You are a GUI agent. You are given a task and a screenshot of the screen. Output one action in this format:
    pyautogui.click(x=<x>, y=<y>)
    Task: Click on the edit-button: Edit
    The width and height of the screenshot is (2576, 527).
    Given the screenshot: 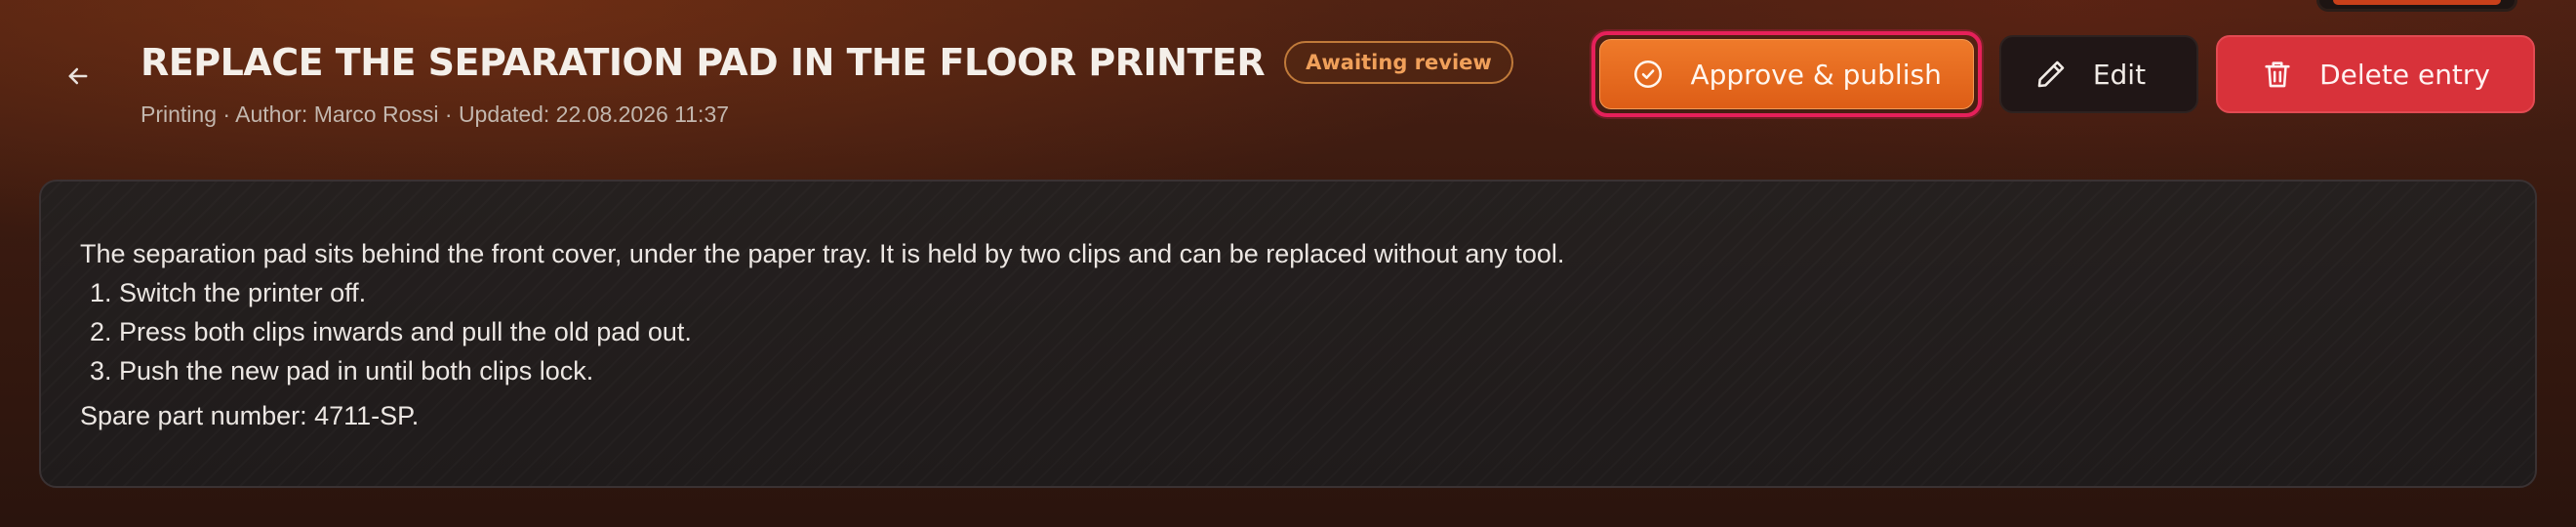 What is the action you would take?
    pyautogui.click(x=2098, y=74)
    